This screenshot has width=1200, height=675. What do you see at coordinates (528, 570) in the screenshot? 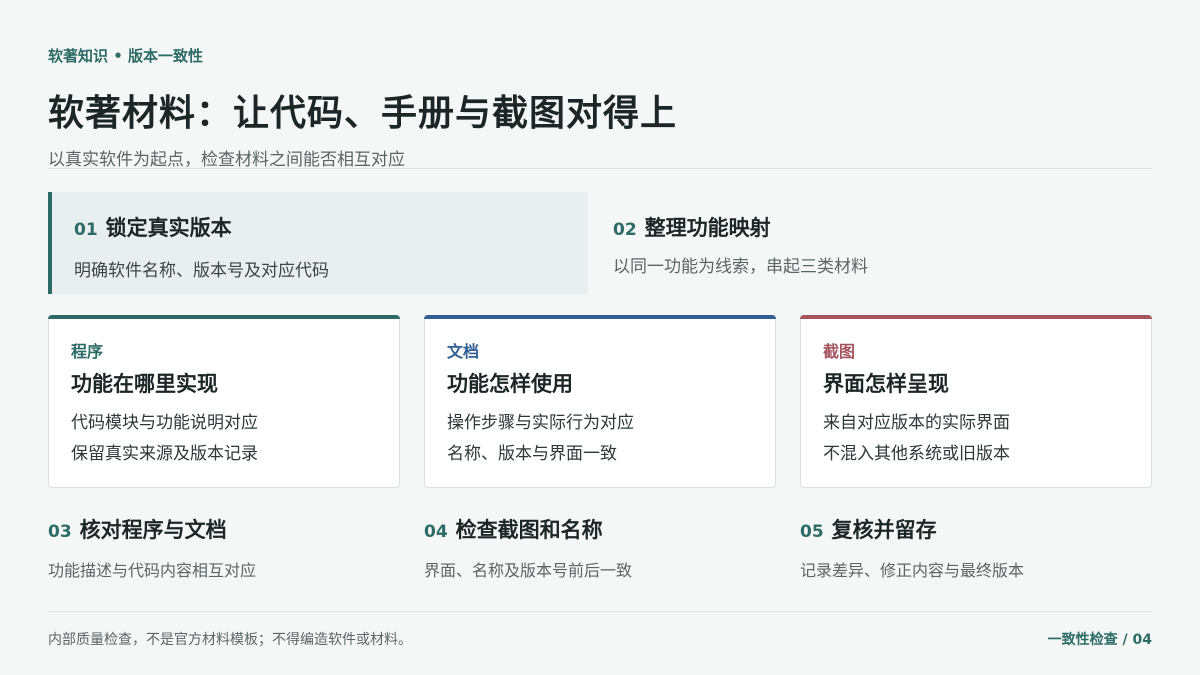
I see `step-description: 界面、名称及版本号前后一致` at bounding box center [528, 570].